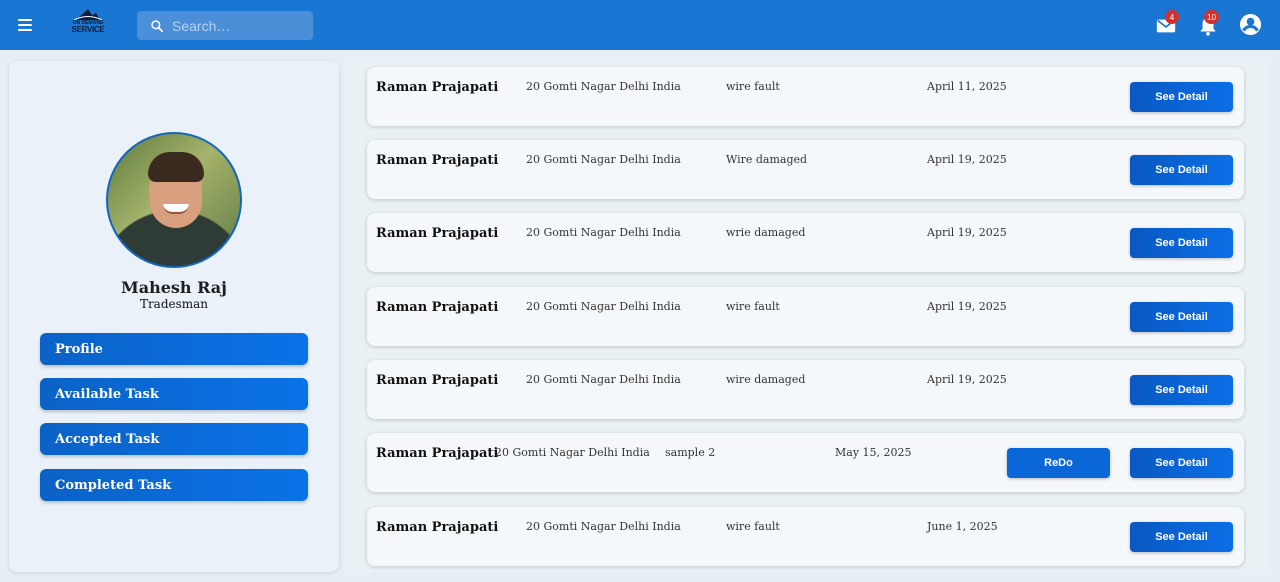  I want to click on task-date: April 11, 2025, so click(967, 86).